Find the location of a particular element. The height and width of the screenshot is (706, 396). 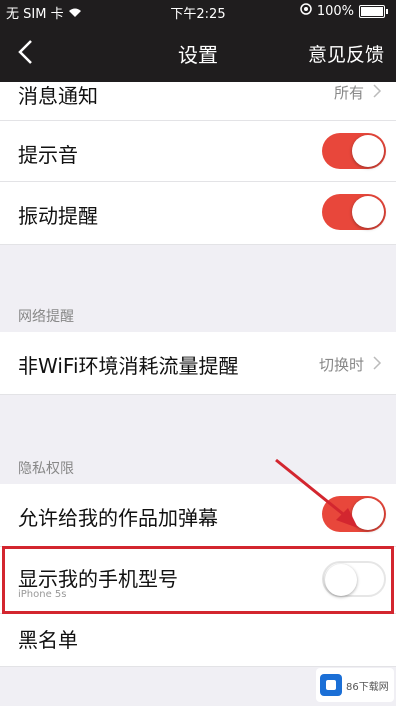

vibrate-toggle is located at coordinates (354, 212).